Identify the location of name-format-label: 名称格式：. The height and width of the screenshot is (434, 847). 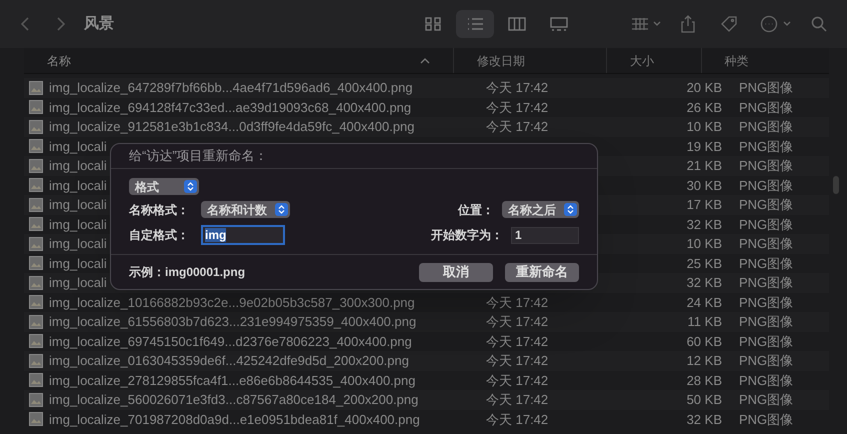
(159, 210).